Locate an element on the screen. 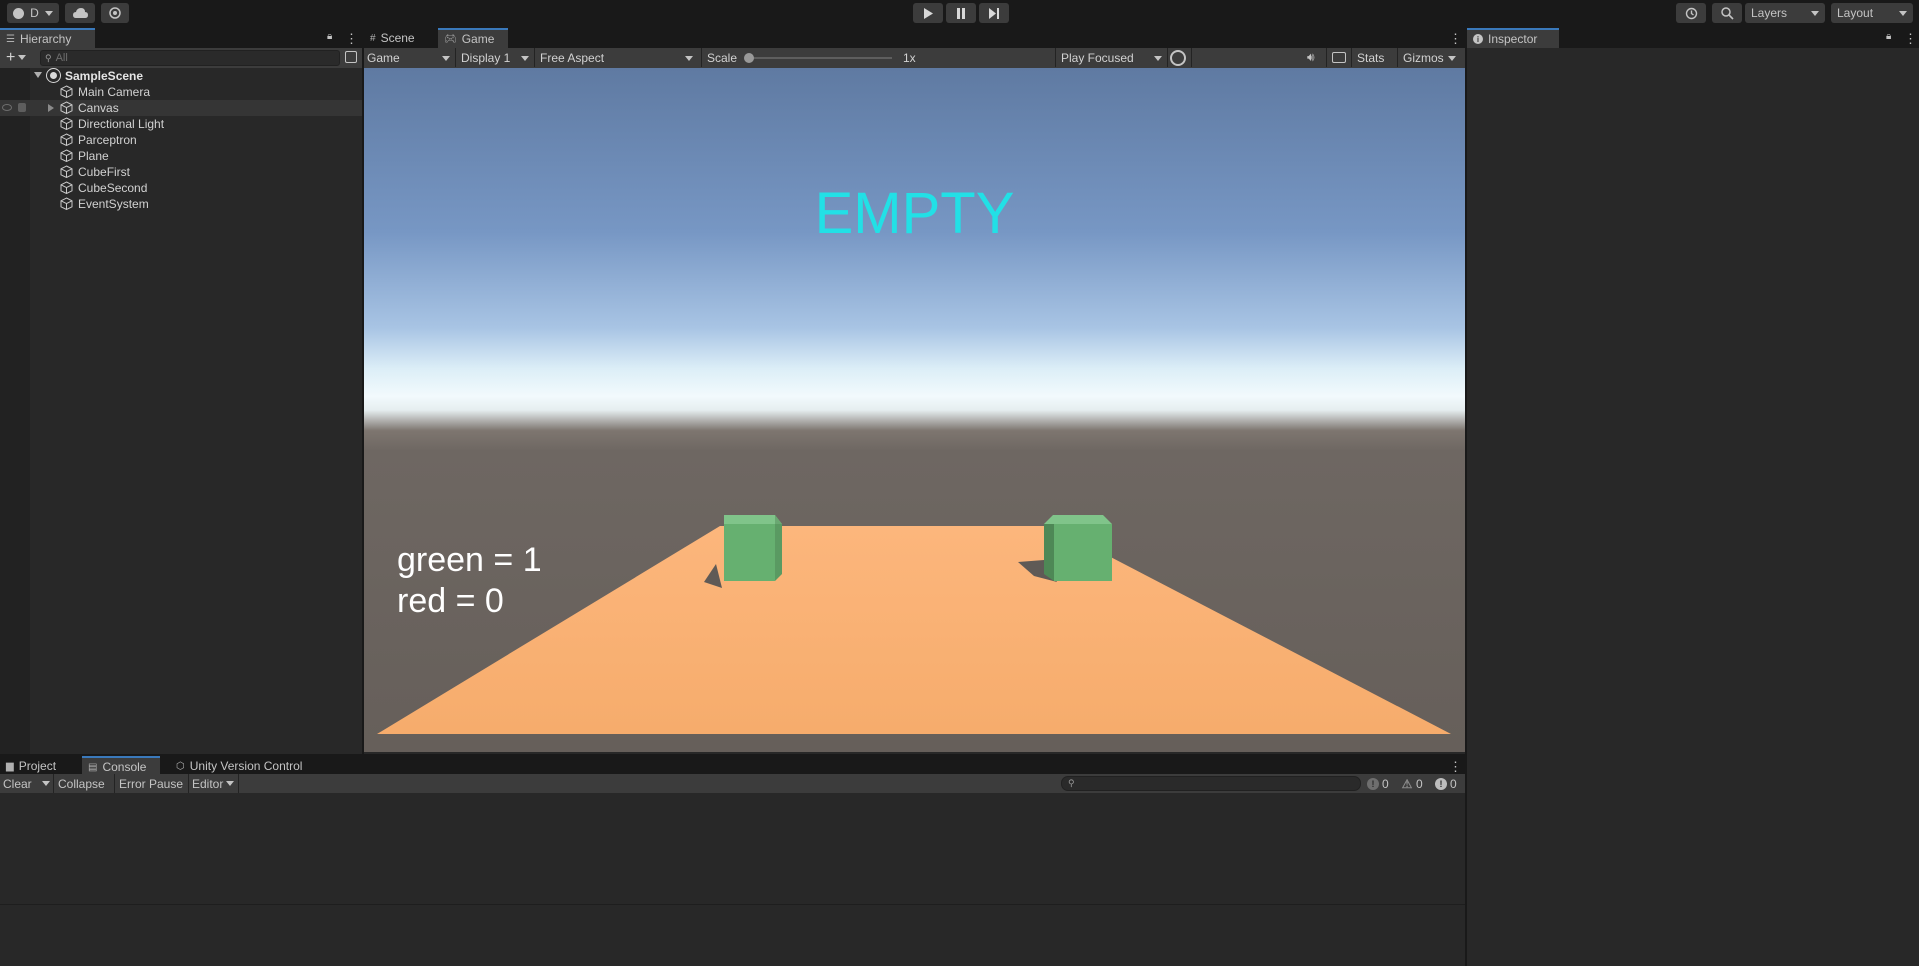 This screenshot has width=1919, height=966. search-placeholder: All is located at coordinates (61, 58).